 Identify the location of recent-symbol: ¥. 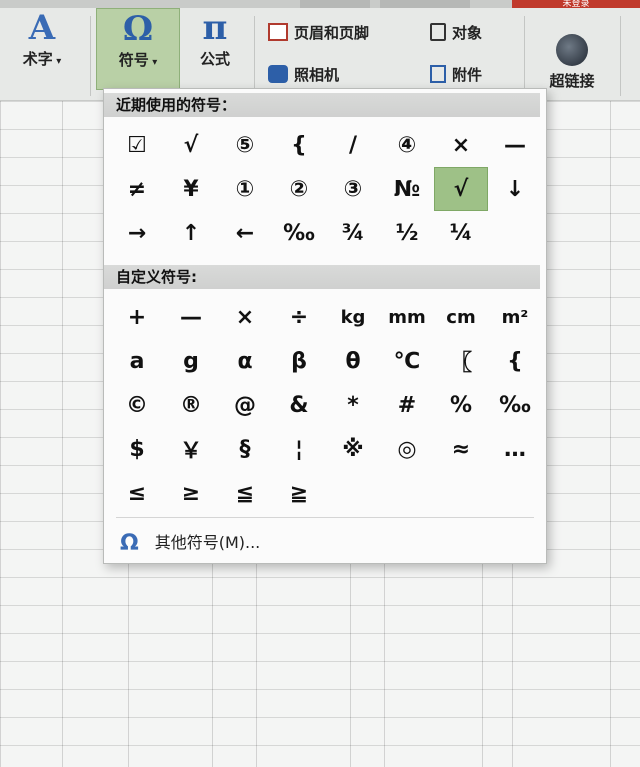
(191, 189).